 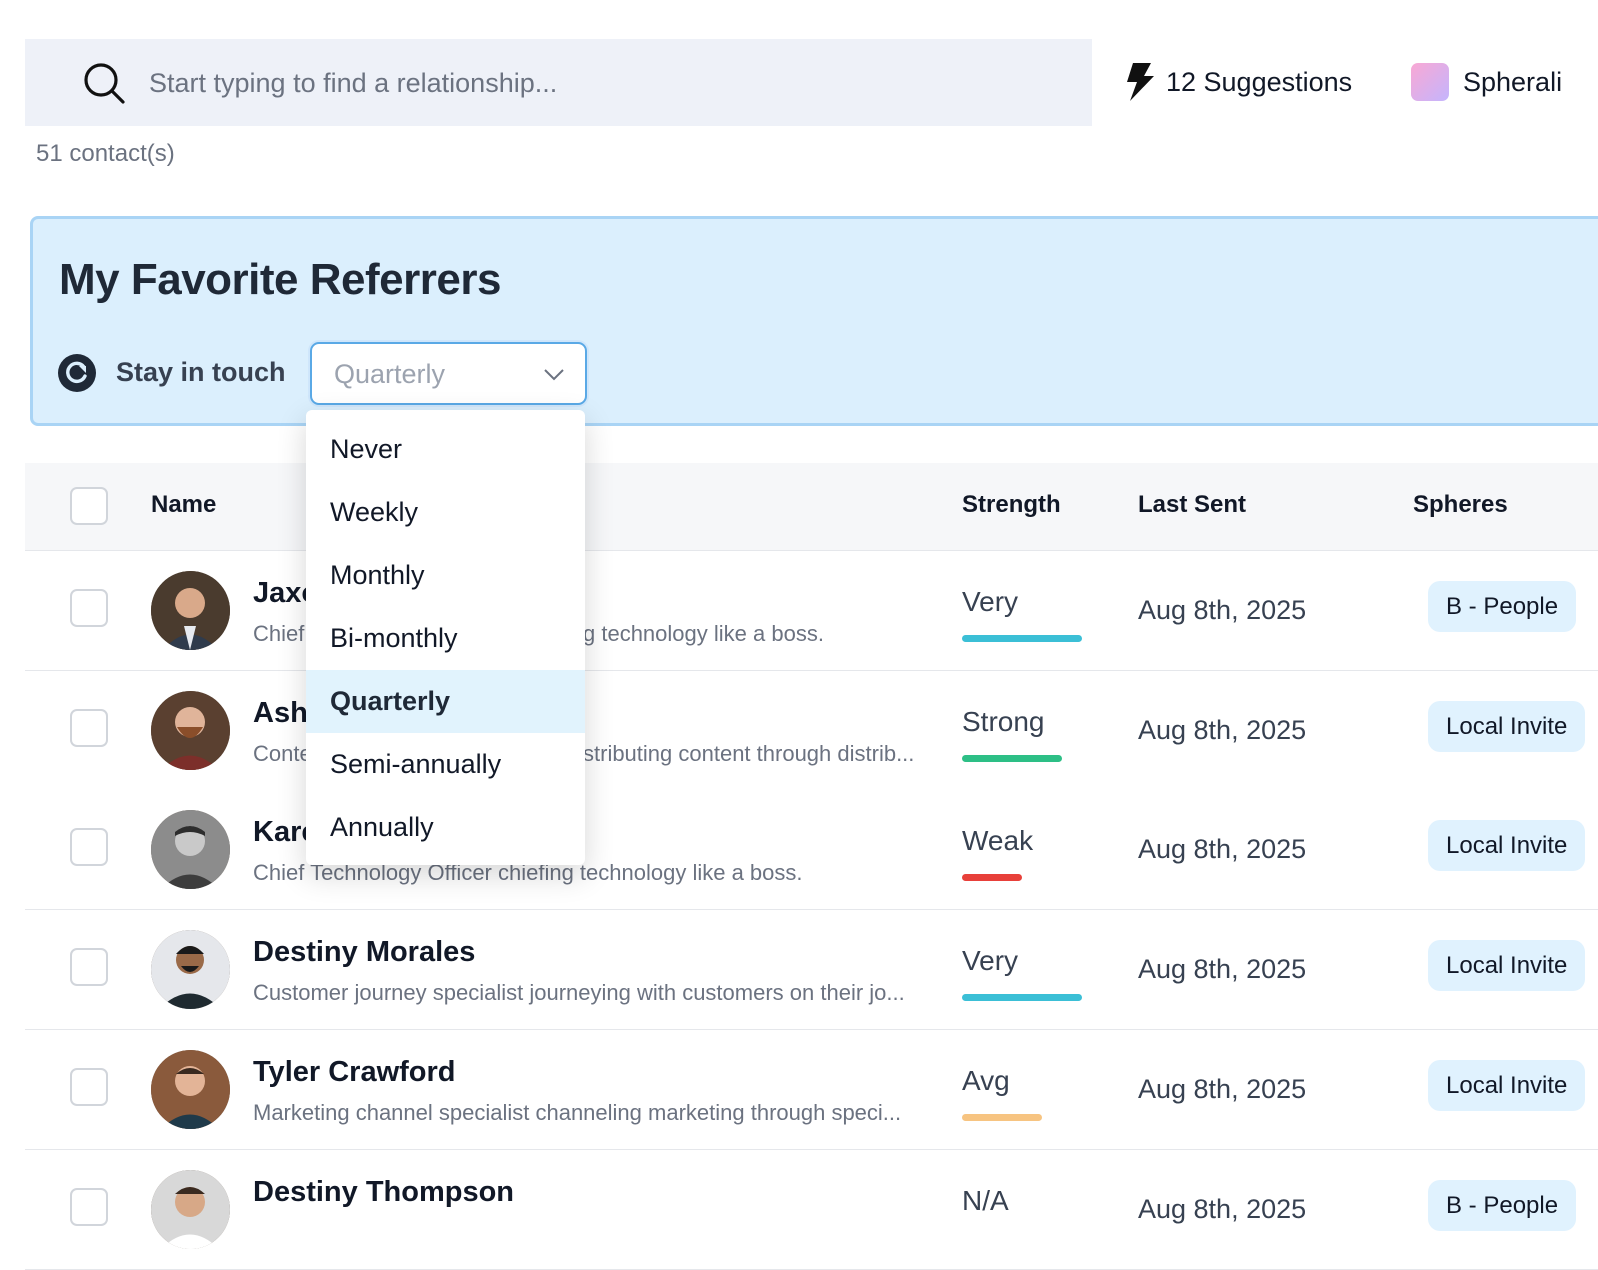 I want to click on search-icon, so click(x=104, y=83).